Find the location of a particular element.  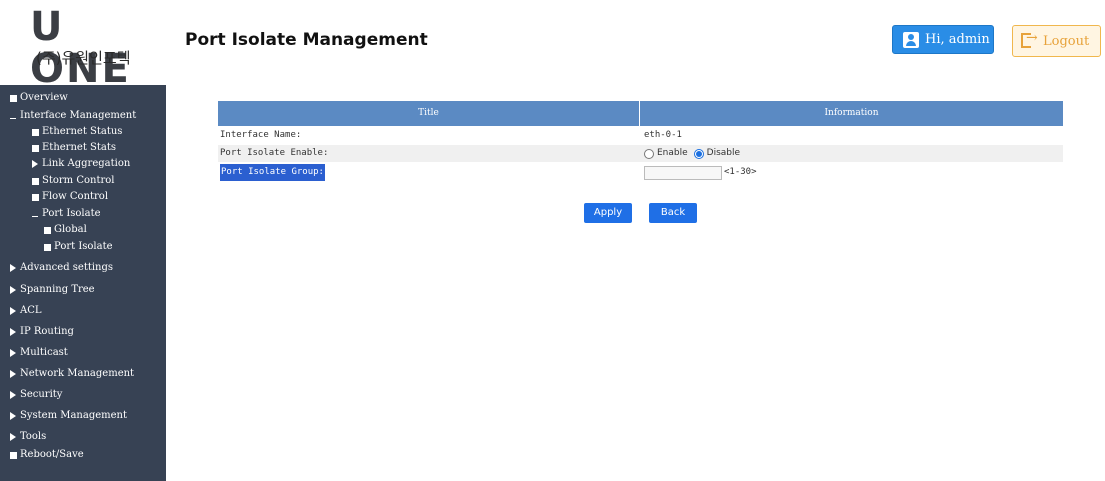

sidebar-item-reboot-save: Reboot/Save is located at coordinates (47, 455).